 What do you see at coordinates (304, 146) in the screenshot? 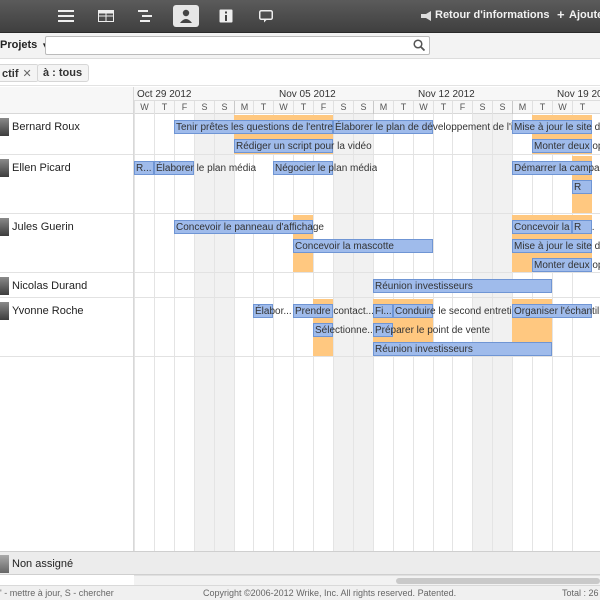
I see `task-label: Rédiger un script pour la vidéo` at bounding box center [304, 146].